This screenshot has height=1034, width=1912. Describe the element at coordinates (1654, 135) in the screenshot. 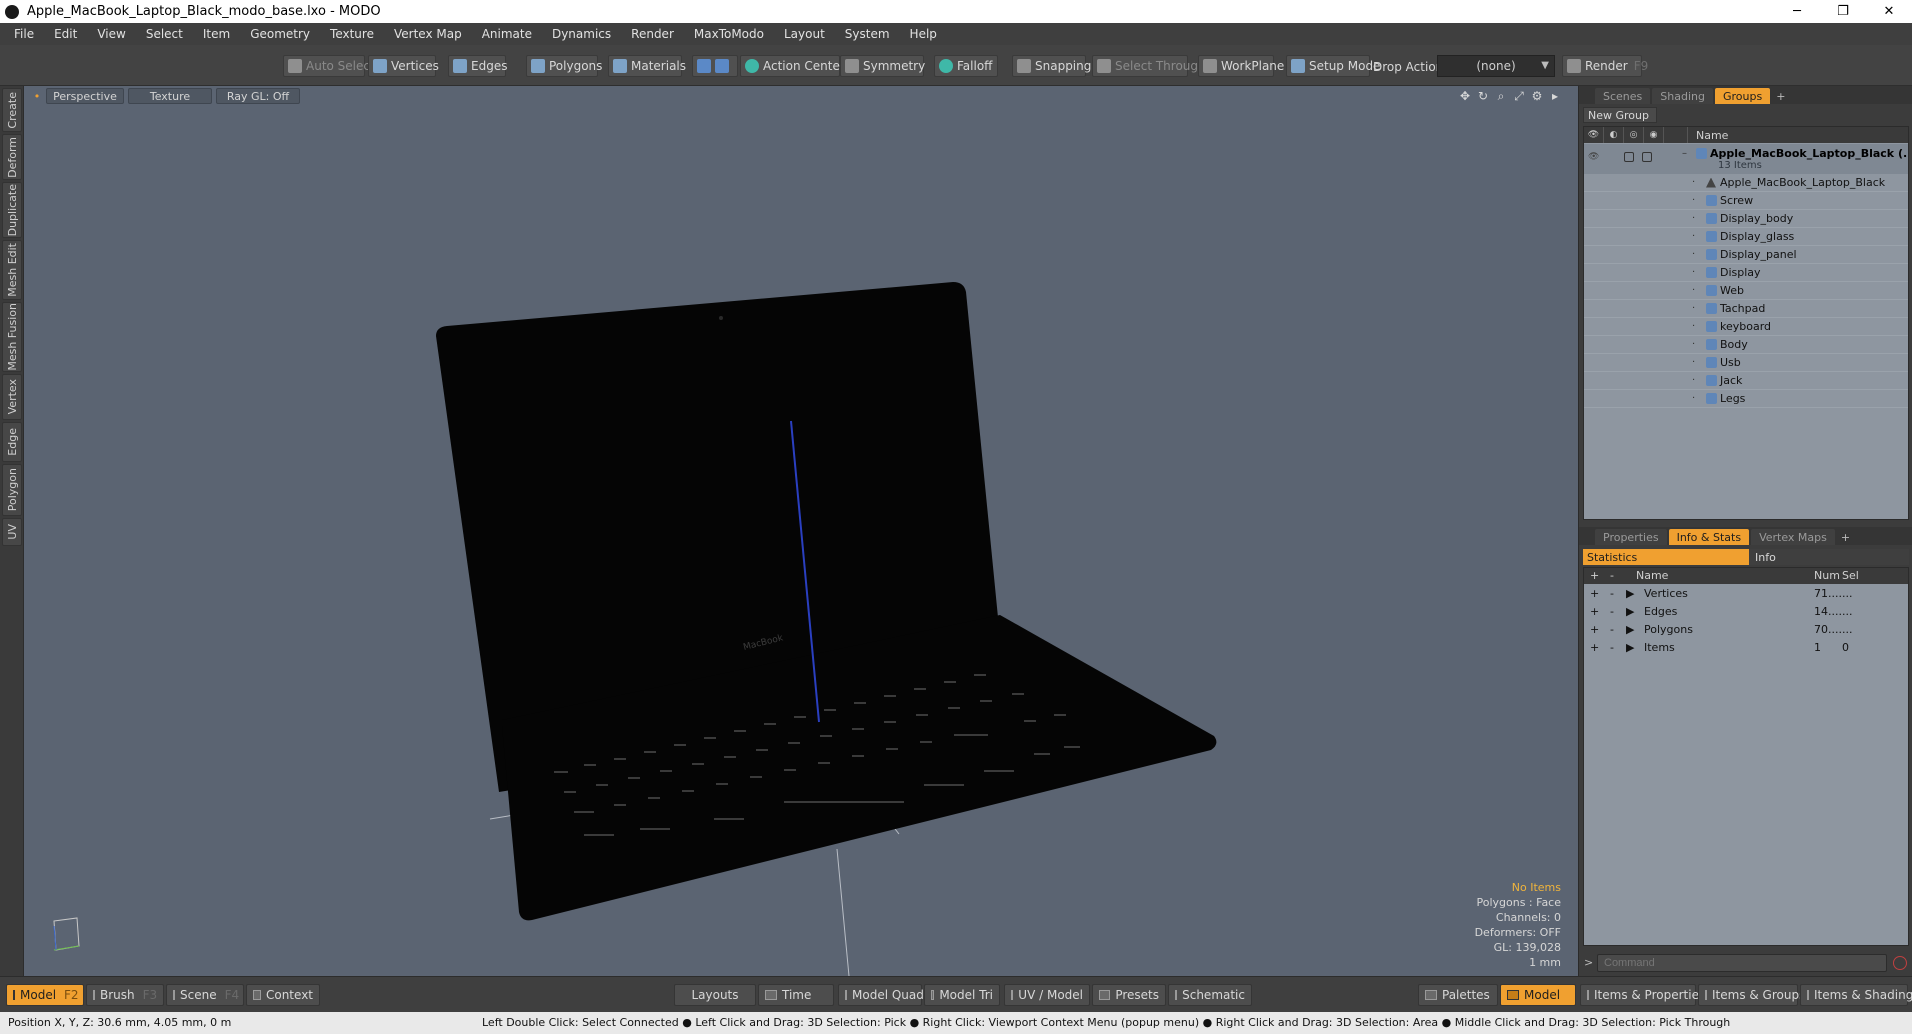

I see `select-col-icon: ◉` at that location.